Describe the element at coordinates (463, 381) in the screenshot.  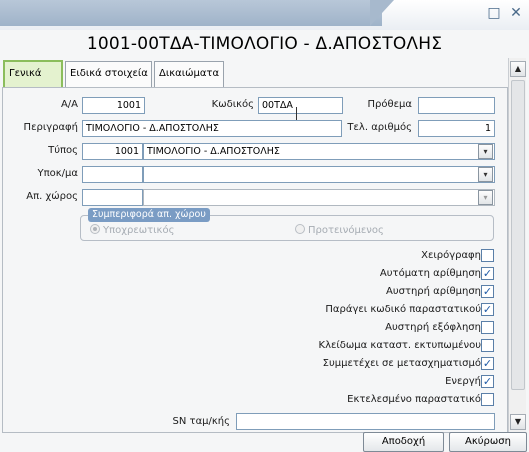
I see `checkbox-label: Ενεργή` at that location.